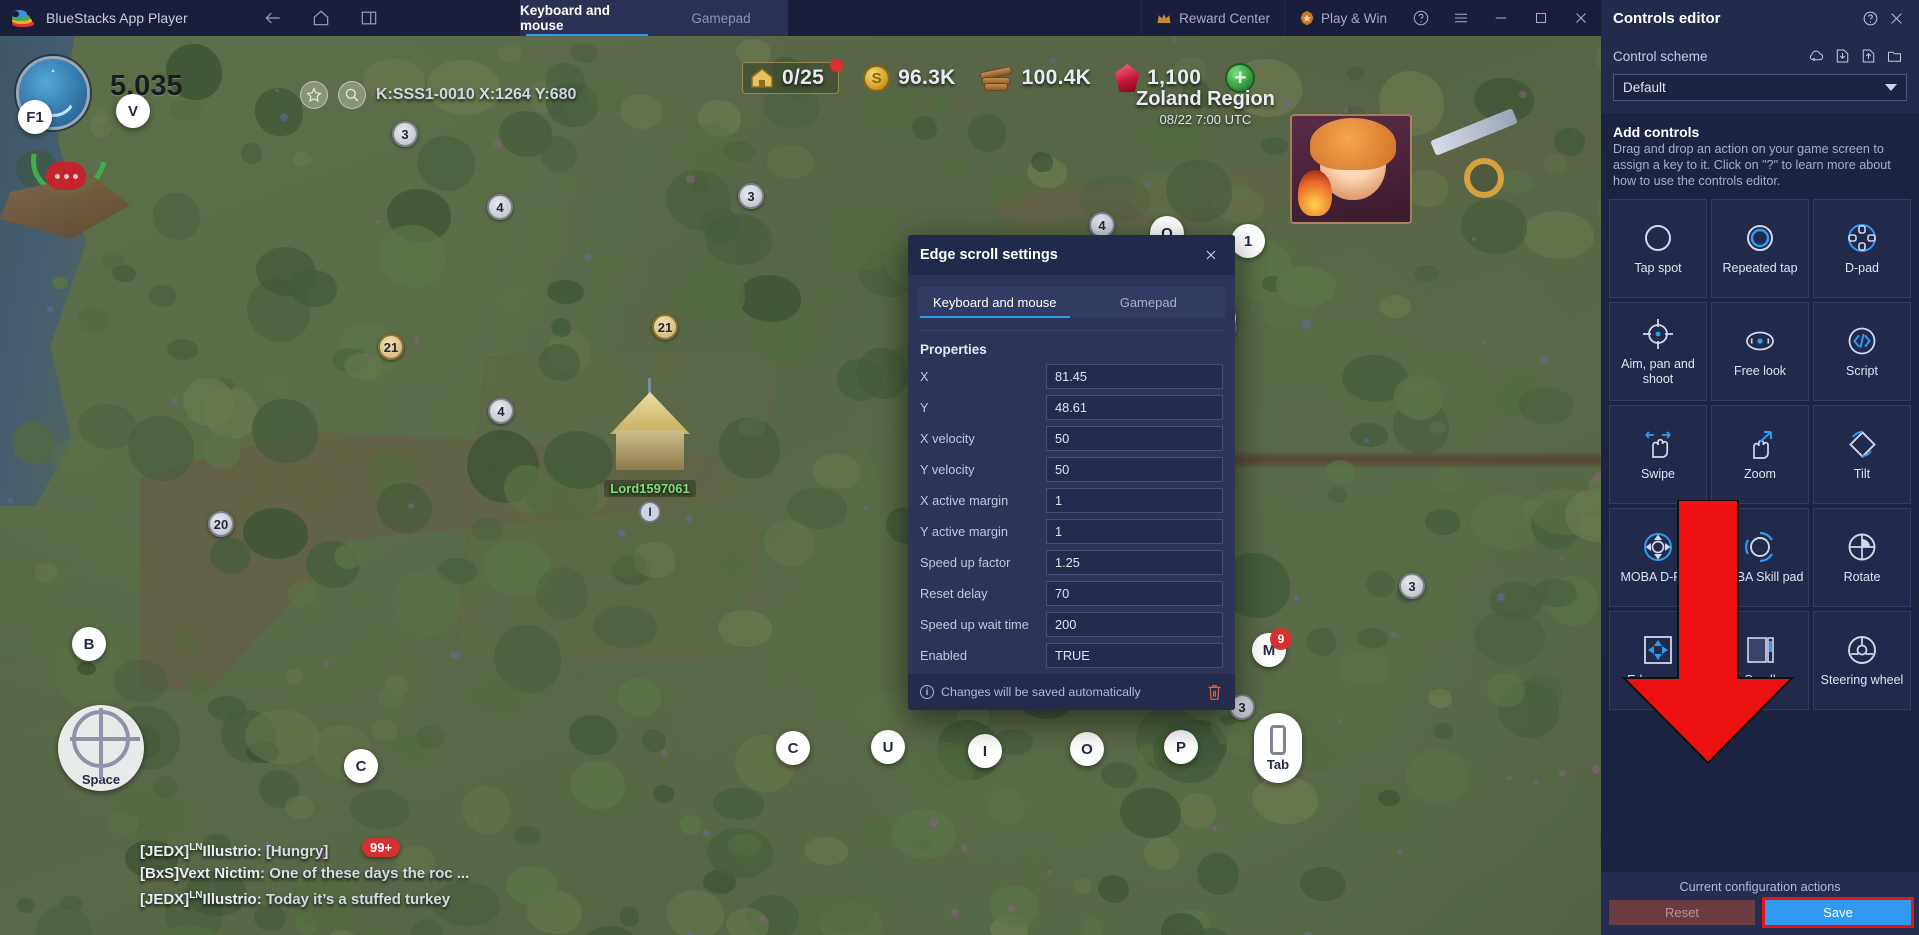 This screenshot has height=935, width=1919. Describe the element at coordinates (888, 747) in the screenshot. I see `key-marker-u: U` at that location.